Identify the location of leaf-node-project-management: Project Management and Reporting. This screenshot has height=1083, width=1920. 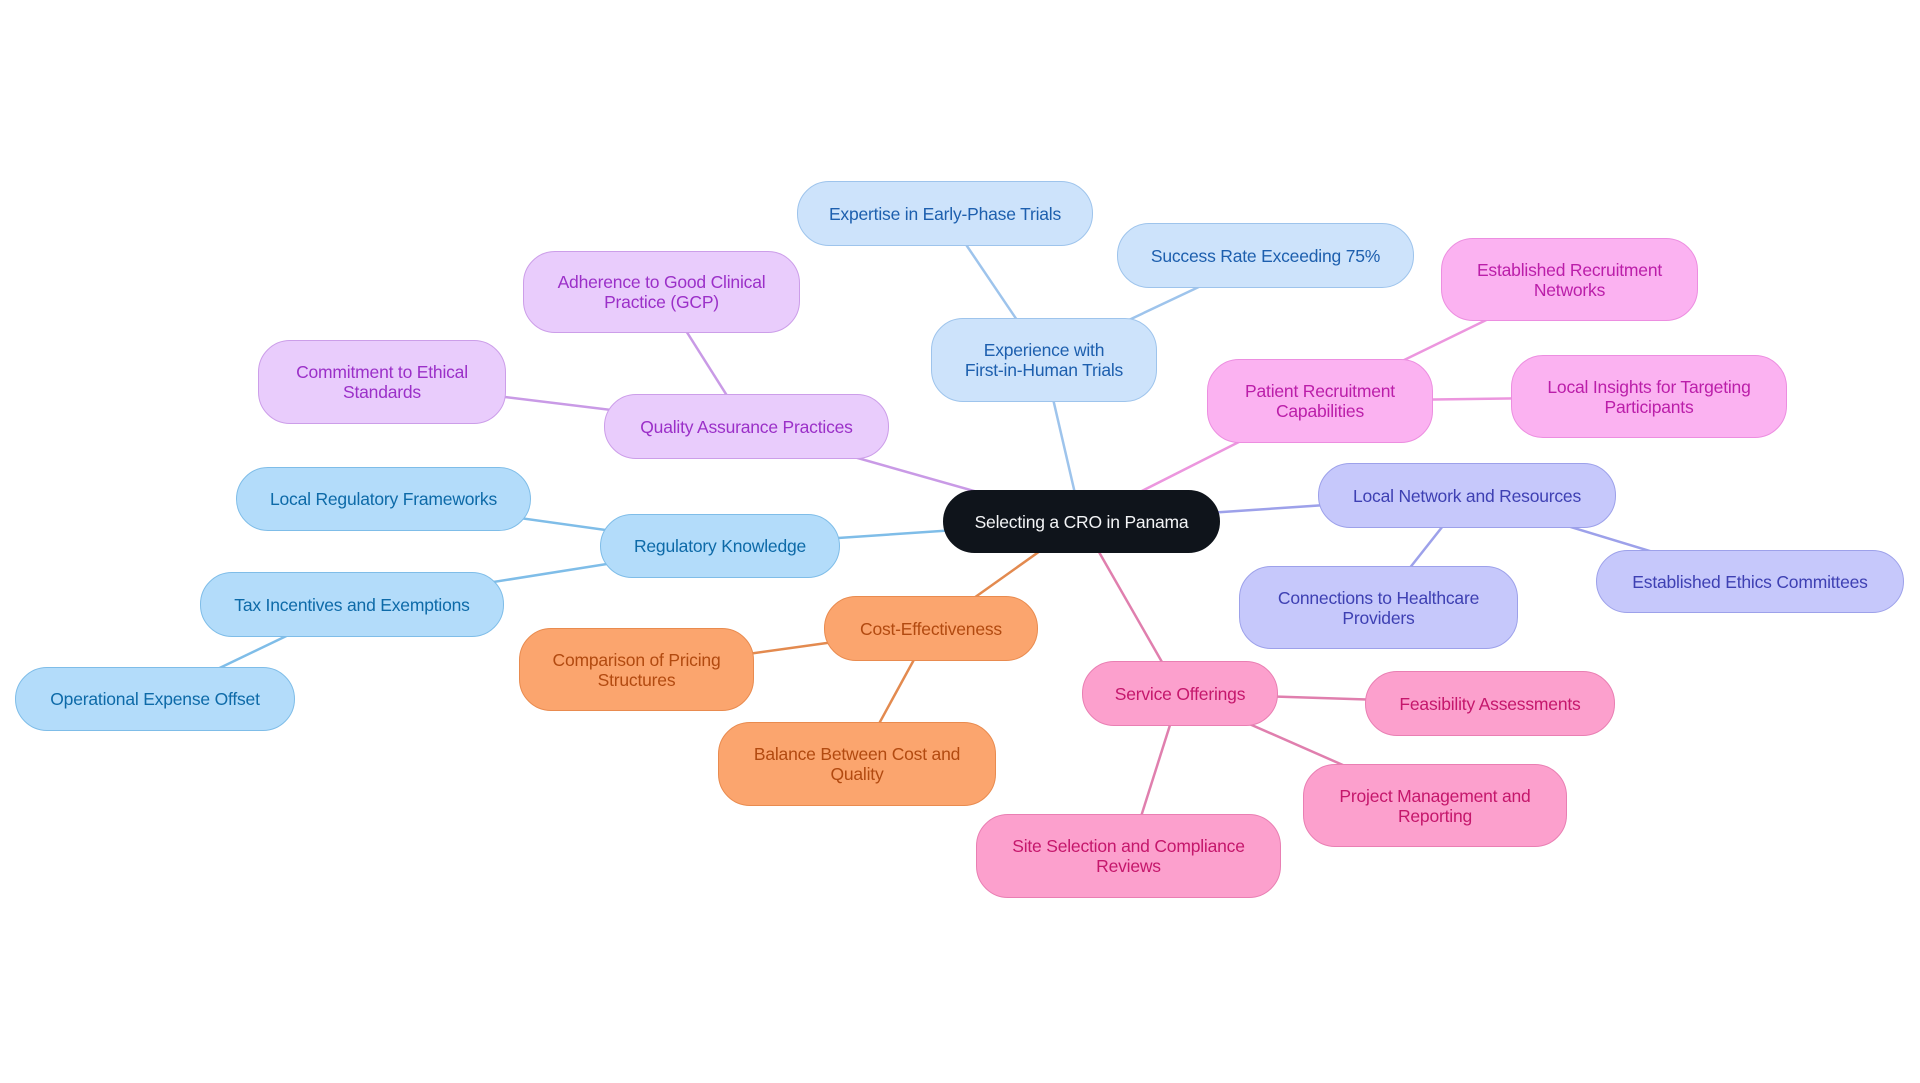
(1435, 805).